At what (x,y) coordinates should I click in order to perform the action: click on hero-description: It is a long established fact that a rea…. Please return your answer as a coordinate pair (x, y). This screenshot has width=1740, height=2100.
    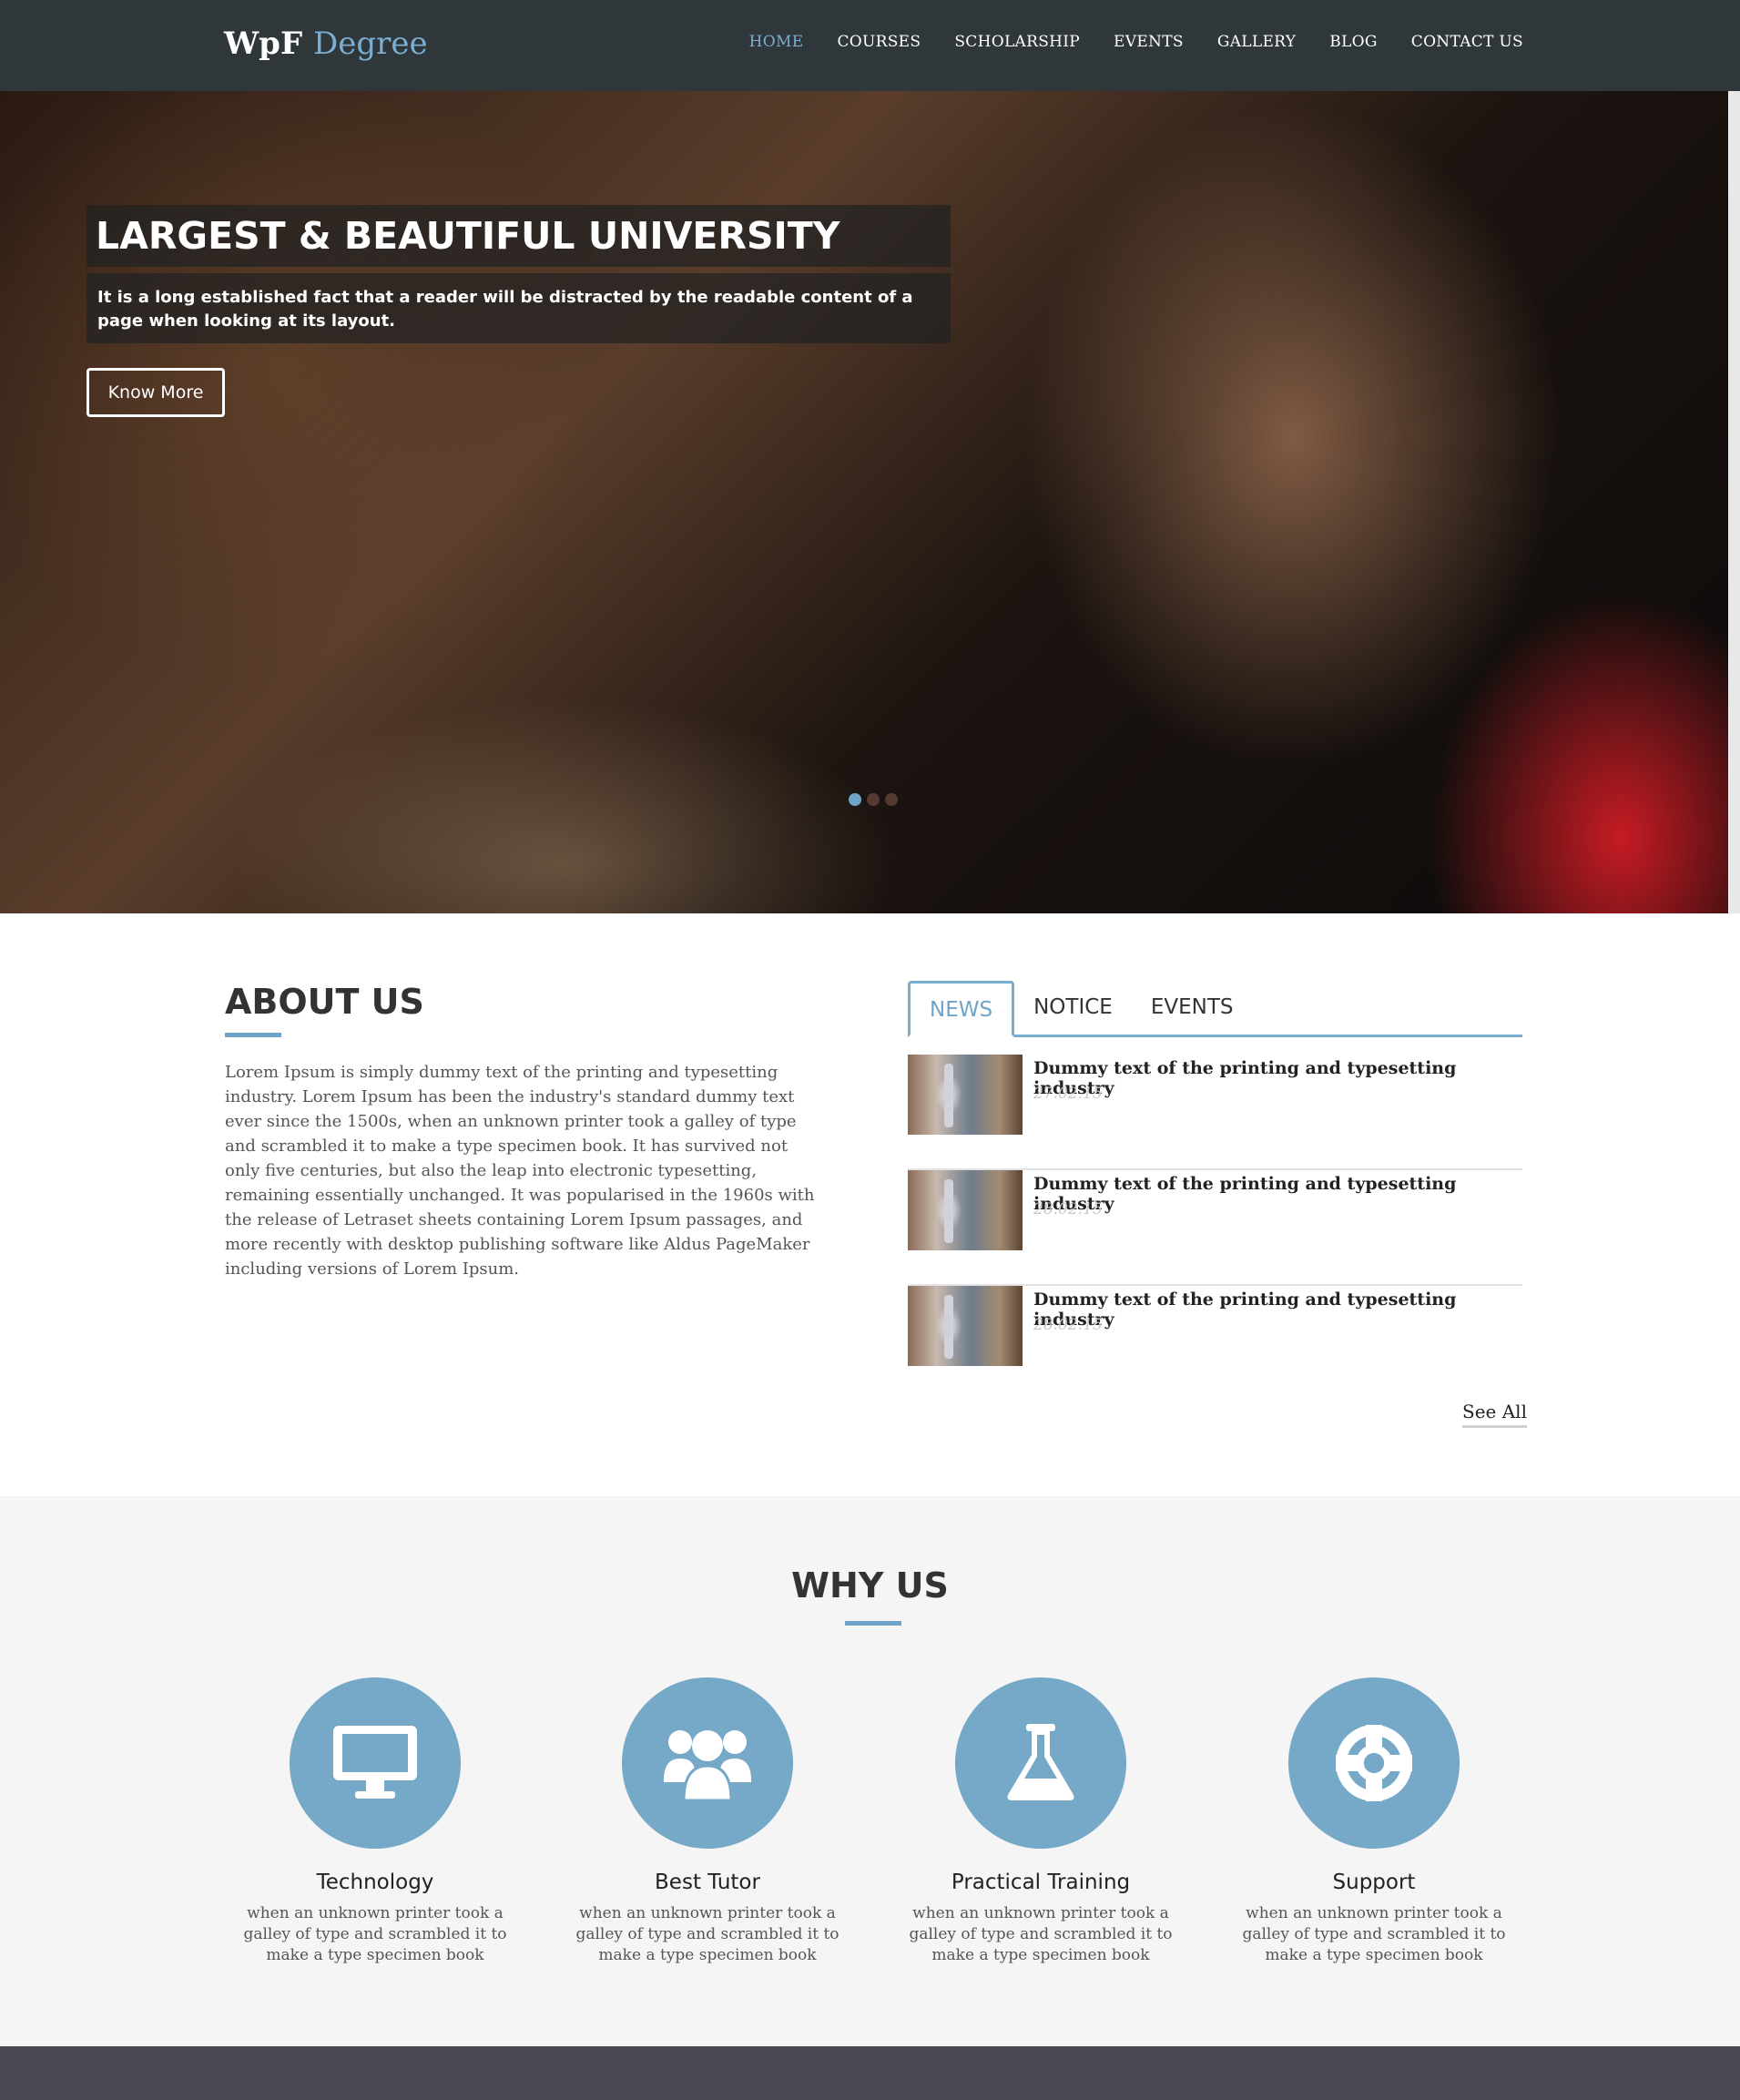
    Looking at the image, I should click on (518, 308).